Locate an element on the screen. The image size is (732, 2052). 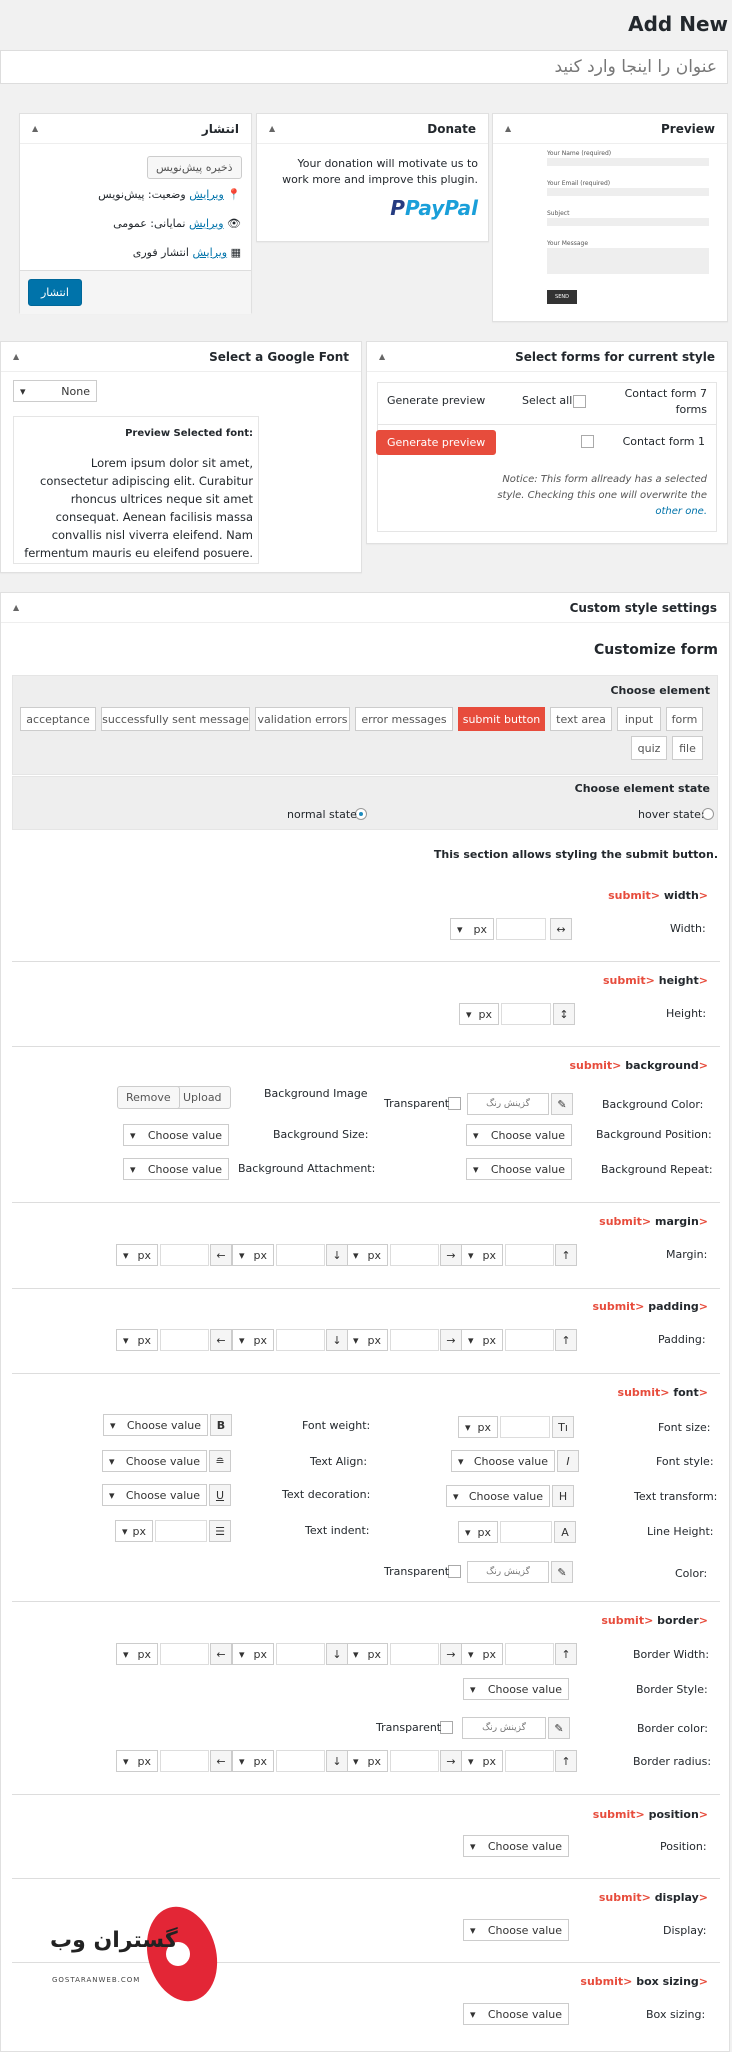
color-transparent-checkbox is located at coordinates (454, 1571).